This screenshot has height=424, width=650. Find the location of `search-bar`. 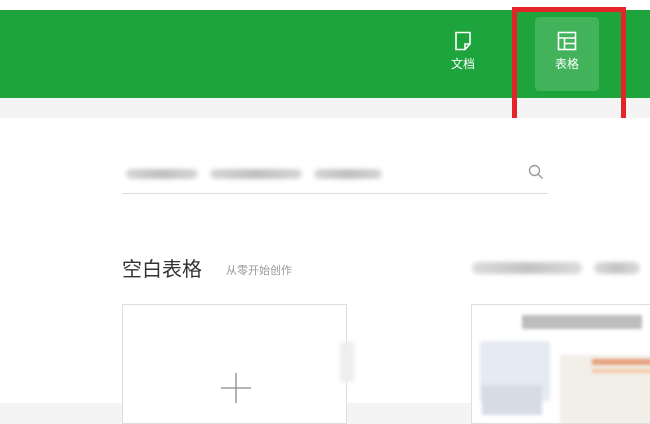

search-bar is located at coordinates (335, 174).